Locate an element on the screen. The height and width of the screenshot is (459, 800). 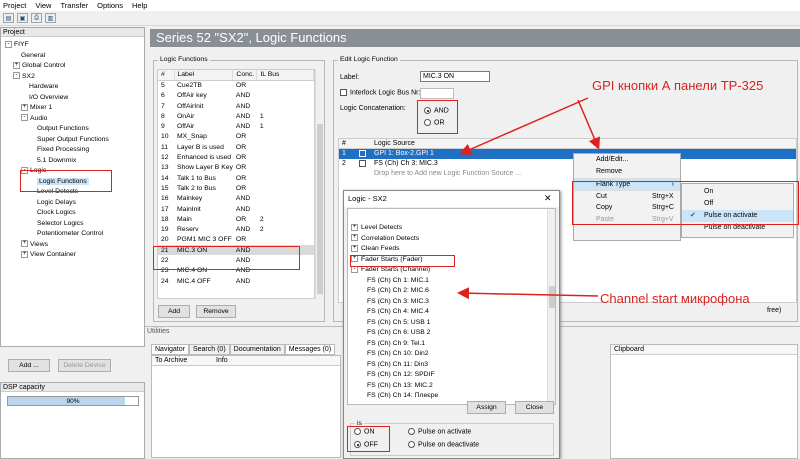
annotation-arrows is located at coordinates (528, 198).